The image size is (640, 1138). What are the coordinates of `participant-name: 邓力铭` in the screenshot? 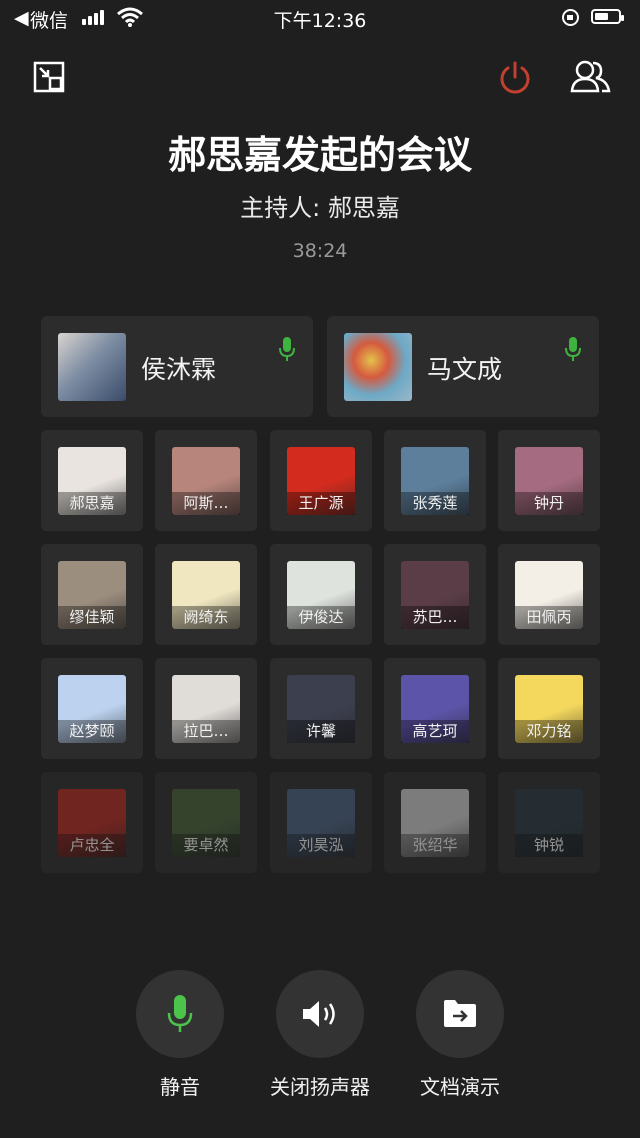 It's located at (549, 731).